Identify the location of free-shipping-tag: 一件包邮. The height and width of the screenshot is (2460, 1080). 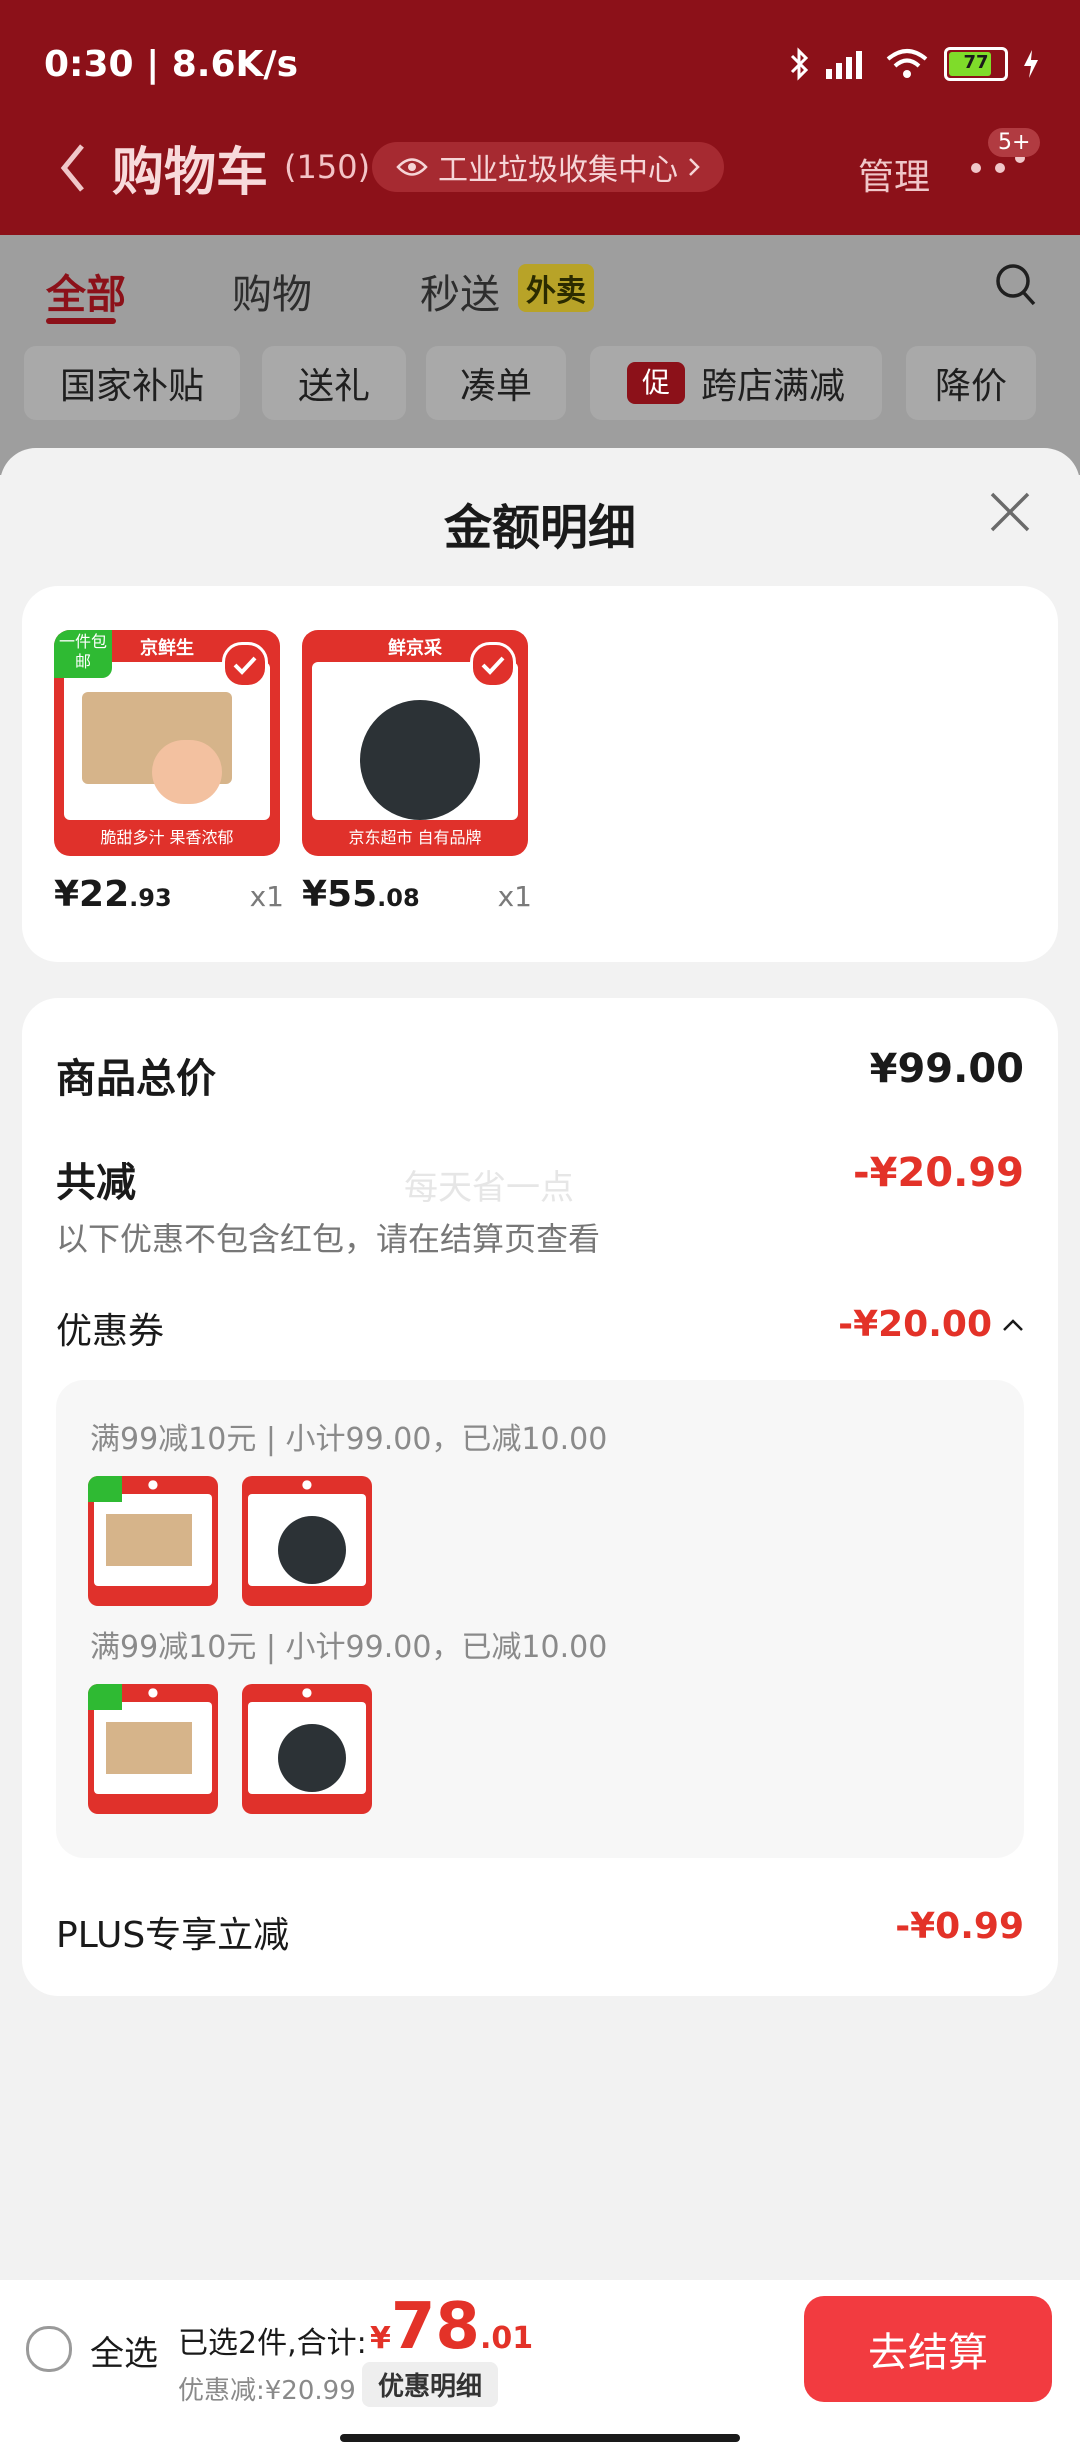
(83, 654).